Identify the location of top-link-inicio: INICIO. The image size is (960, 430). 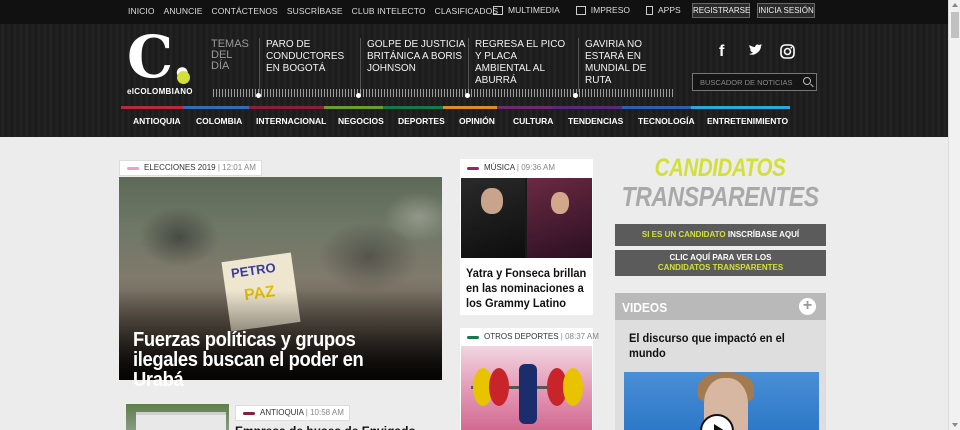
(141, 11).